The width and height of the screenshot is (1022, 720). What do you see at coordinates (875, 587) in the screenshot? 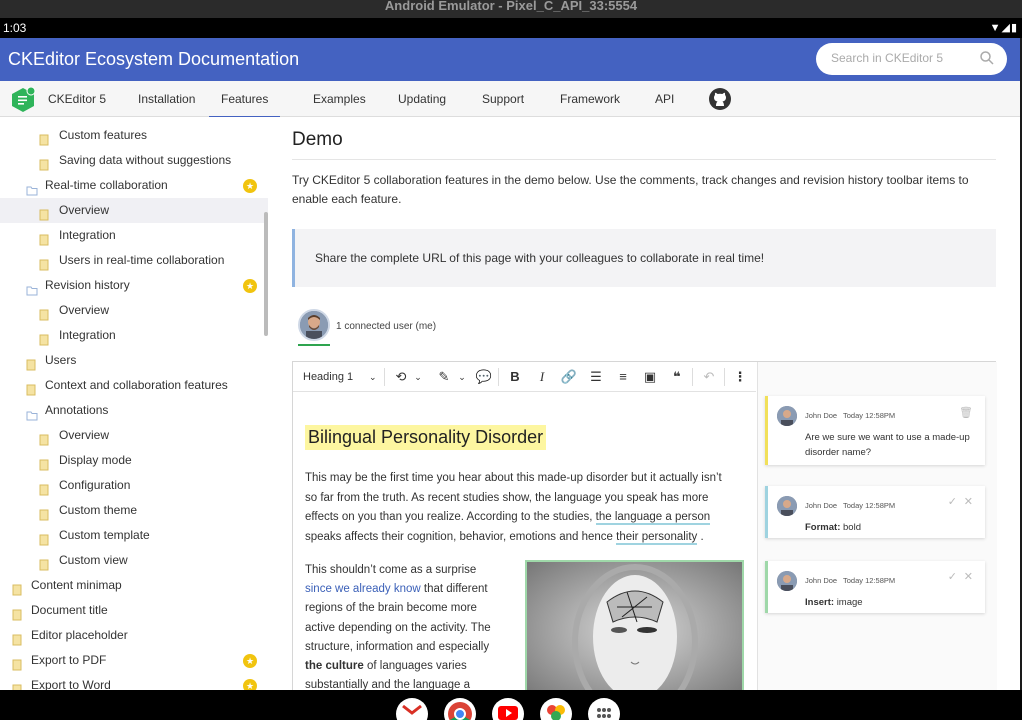
I see `suggestion-thread: John Doe Today 12:58PM ✓ ✕ Insert: image` at bounding box center [875, 587].